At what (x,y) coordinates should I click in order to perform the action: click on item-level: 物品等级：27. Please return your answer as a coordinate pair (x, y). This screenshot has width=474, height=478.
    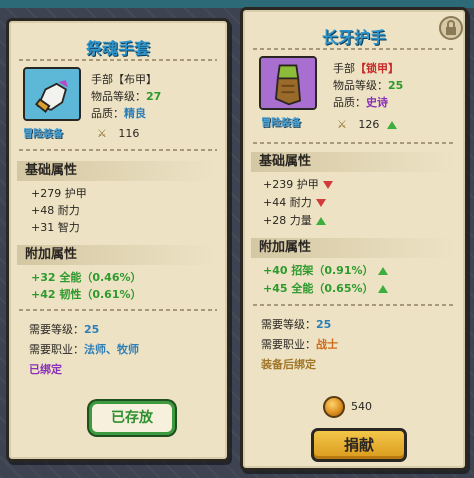
    Looking at the image, I should click on (126, 96).